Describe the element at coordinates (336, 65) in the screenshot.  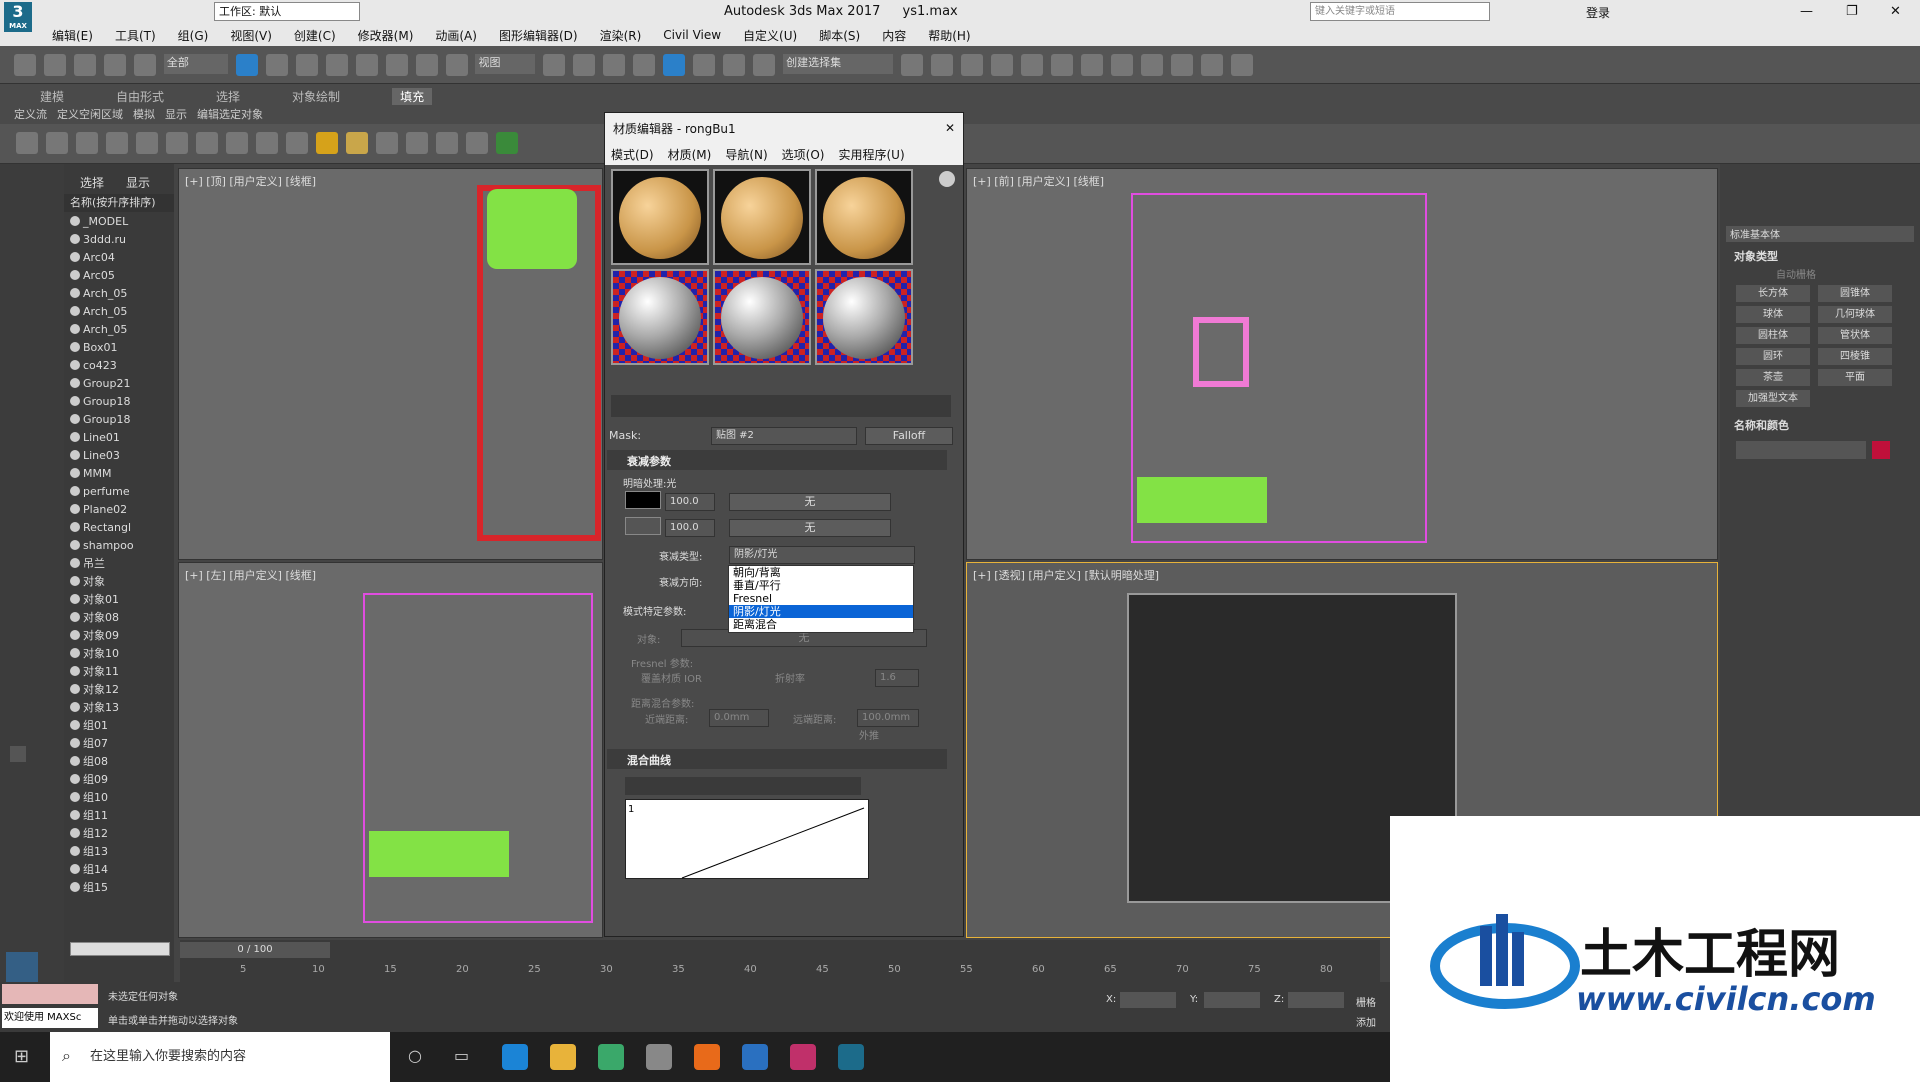
I see `window-cross-icon` at that location.